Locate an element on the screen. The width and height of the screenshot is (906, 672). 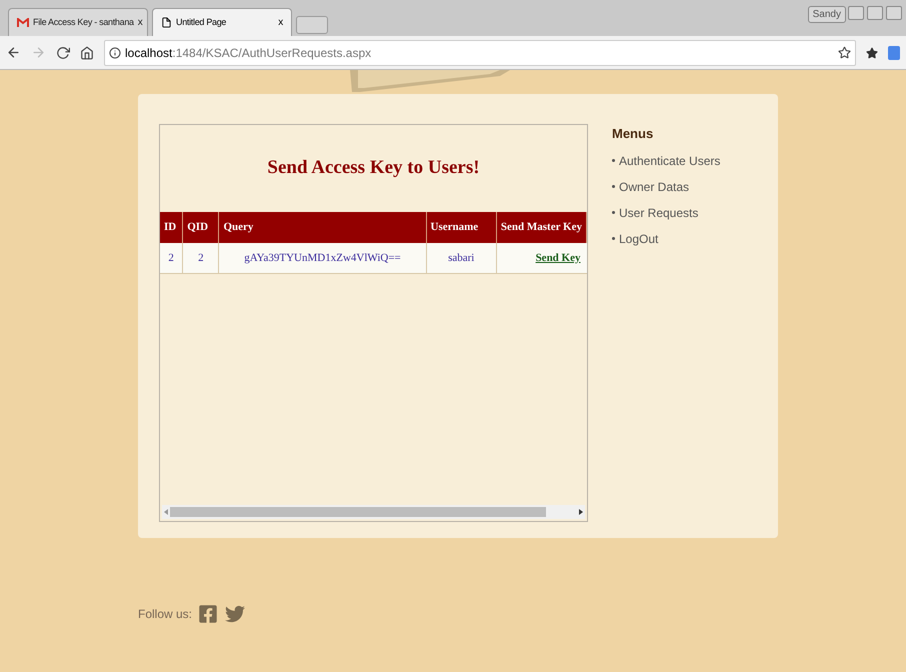
url-text: localhost:1484/KSAC/AuthUserRequests.aspx is located at coordinates (248, 53).